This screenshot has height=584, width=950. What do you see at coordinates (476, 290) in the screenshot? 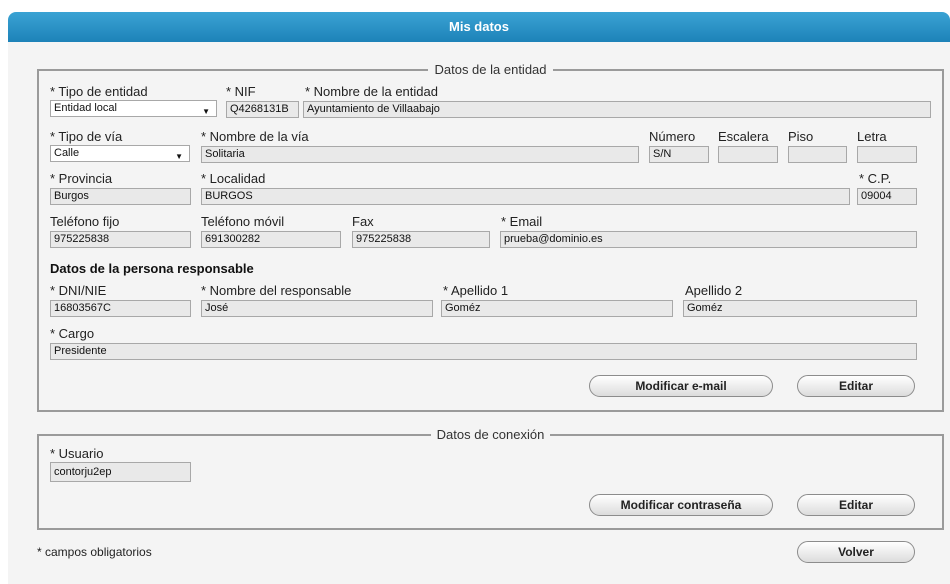
I see `surname1-label: * Apellido 1` at bounding box center [476, 290].